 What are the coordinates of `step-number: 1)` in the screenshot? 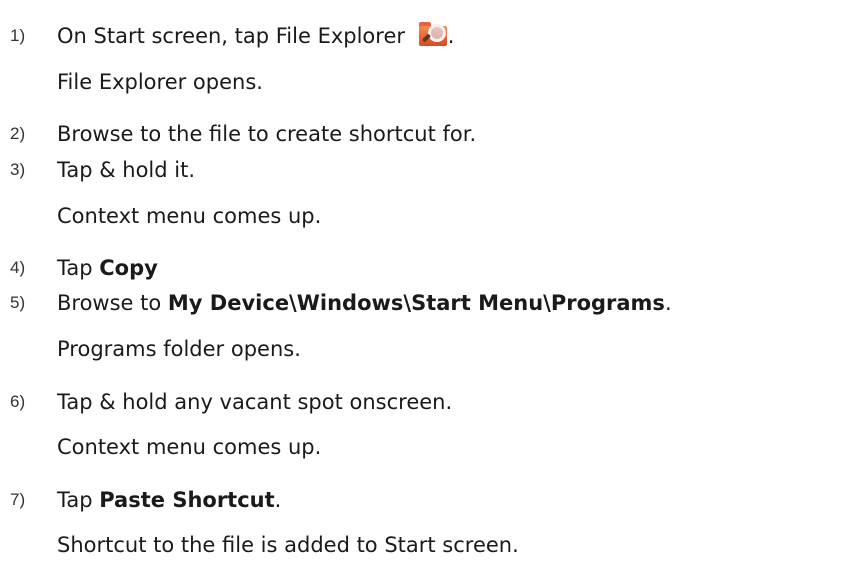 It's located at (18, 35).